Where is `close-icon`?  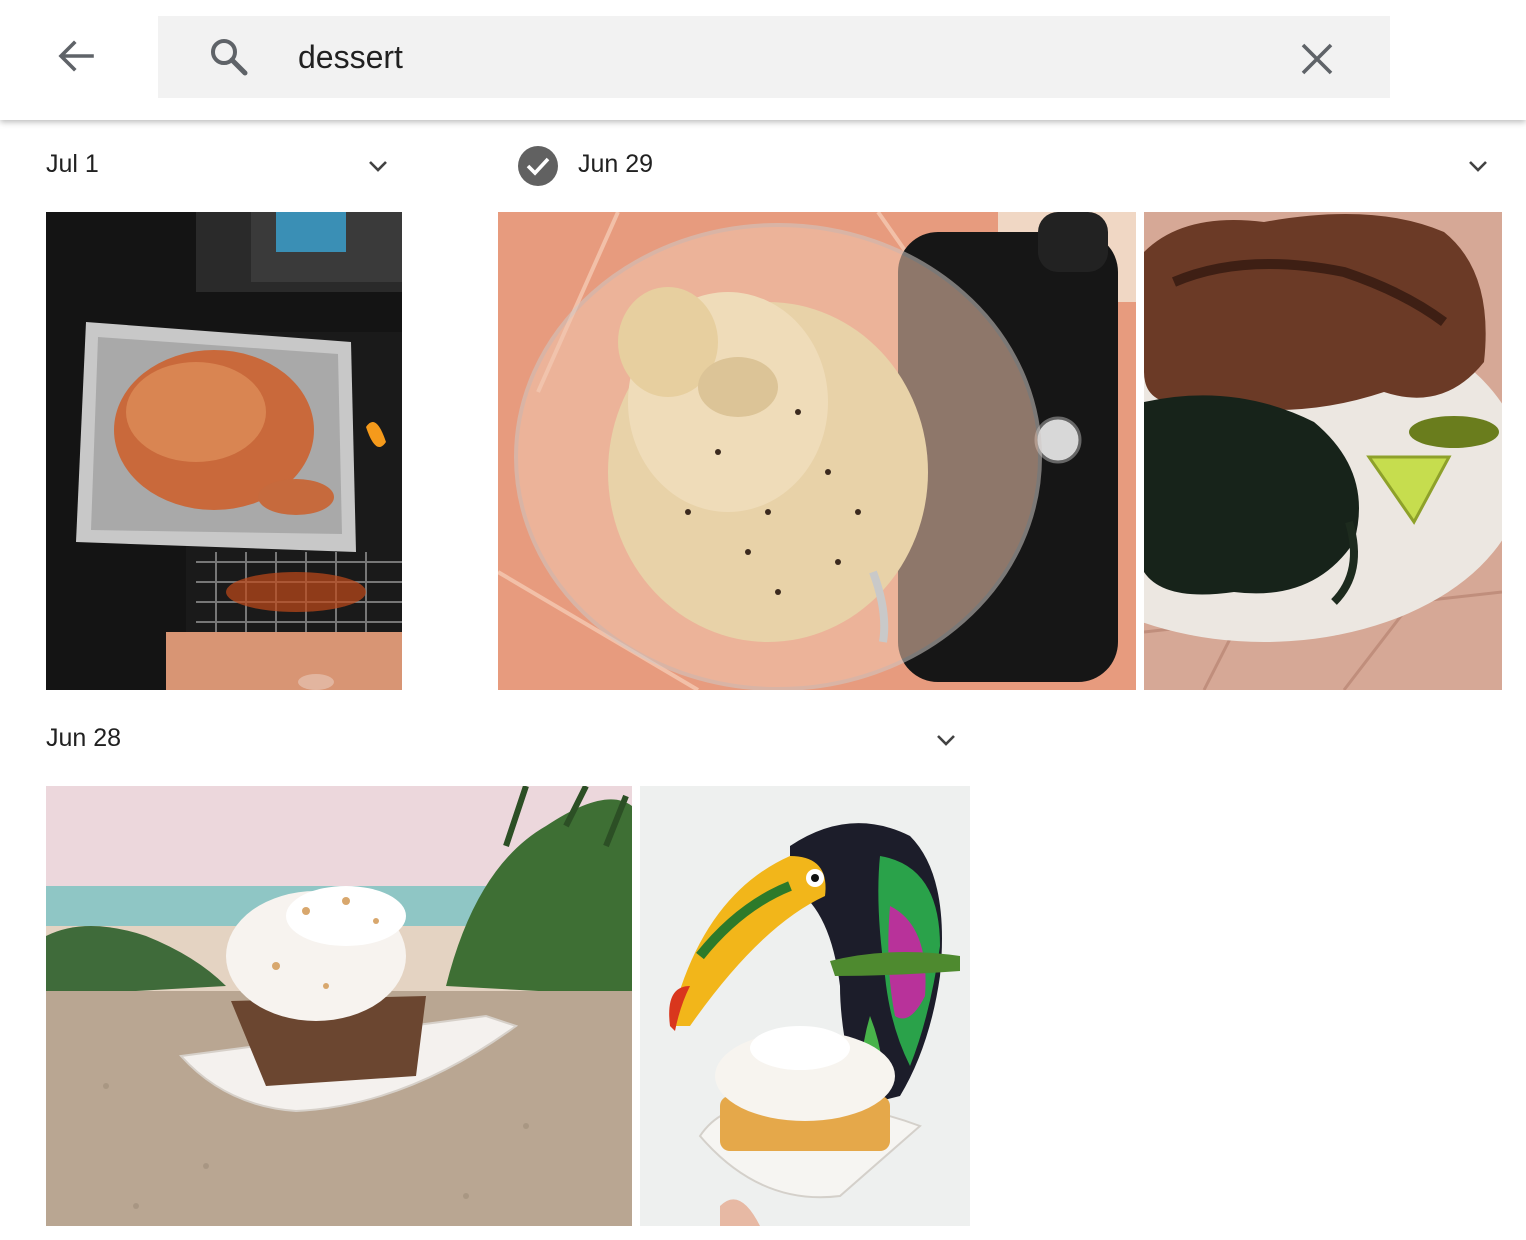 close-icon is located at coordinates (1317, 59).